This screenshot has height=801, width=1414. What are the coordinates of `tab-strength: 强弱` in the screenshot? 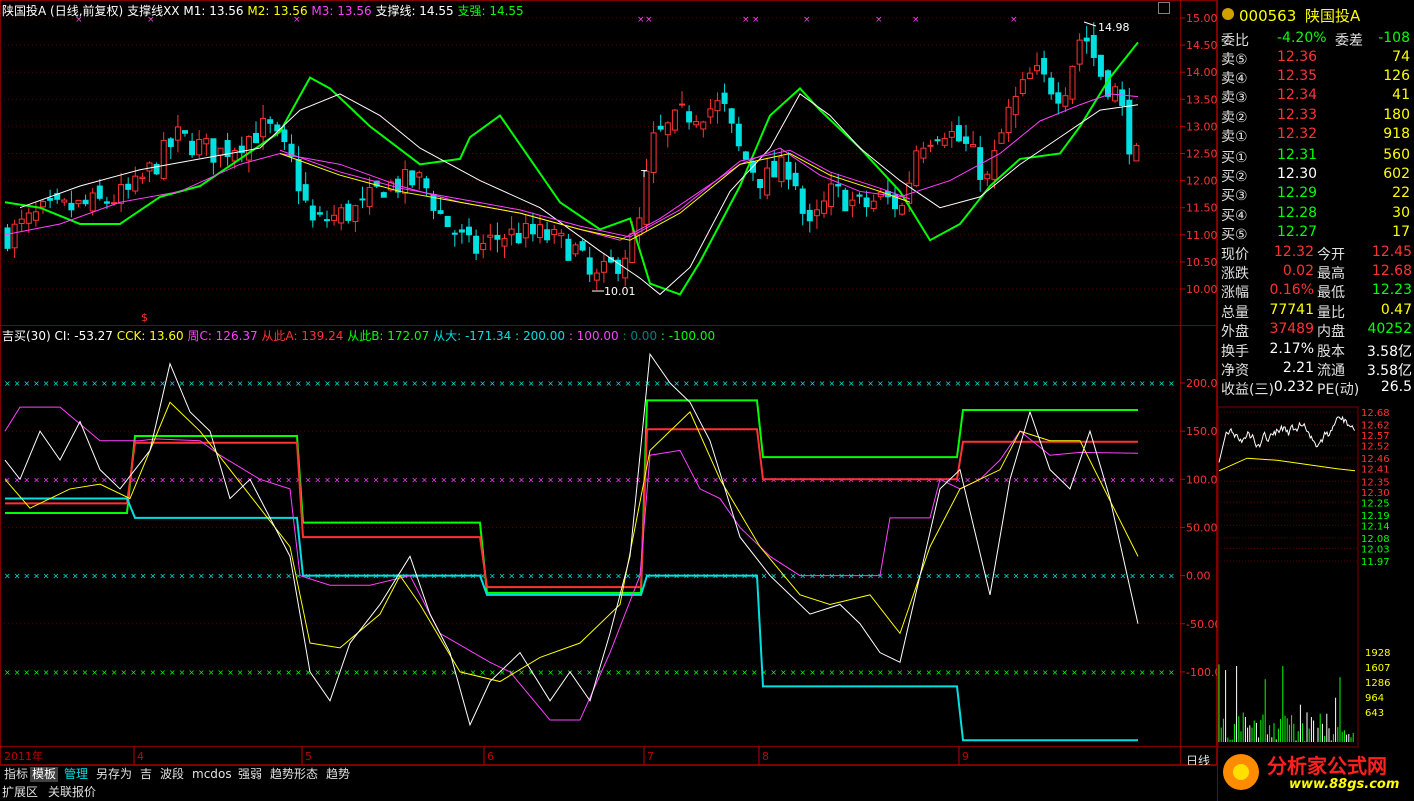 It's located at (250, 774).